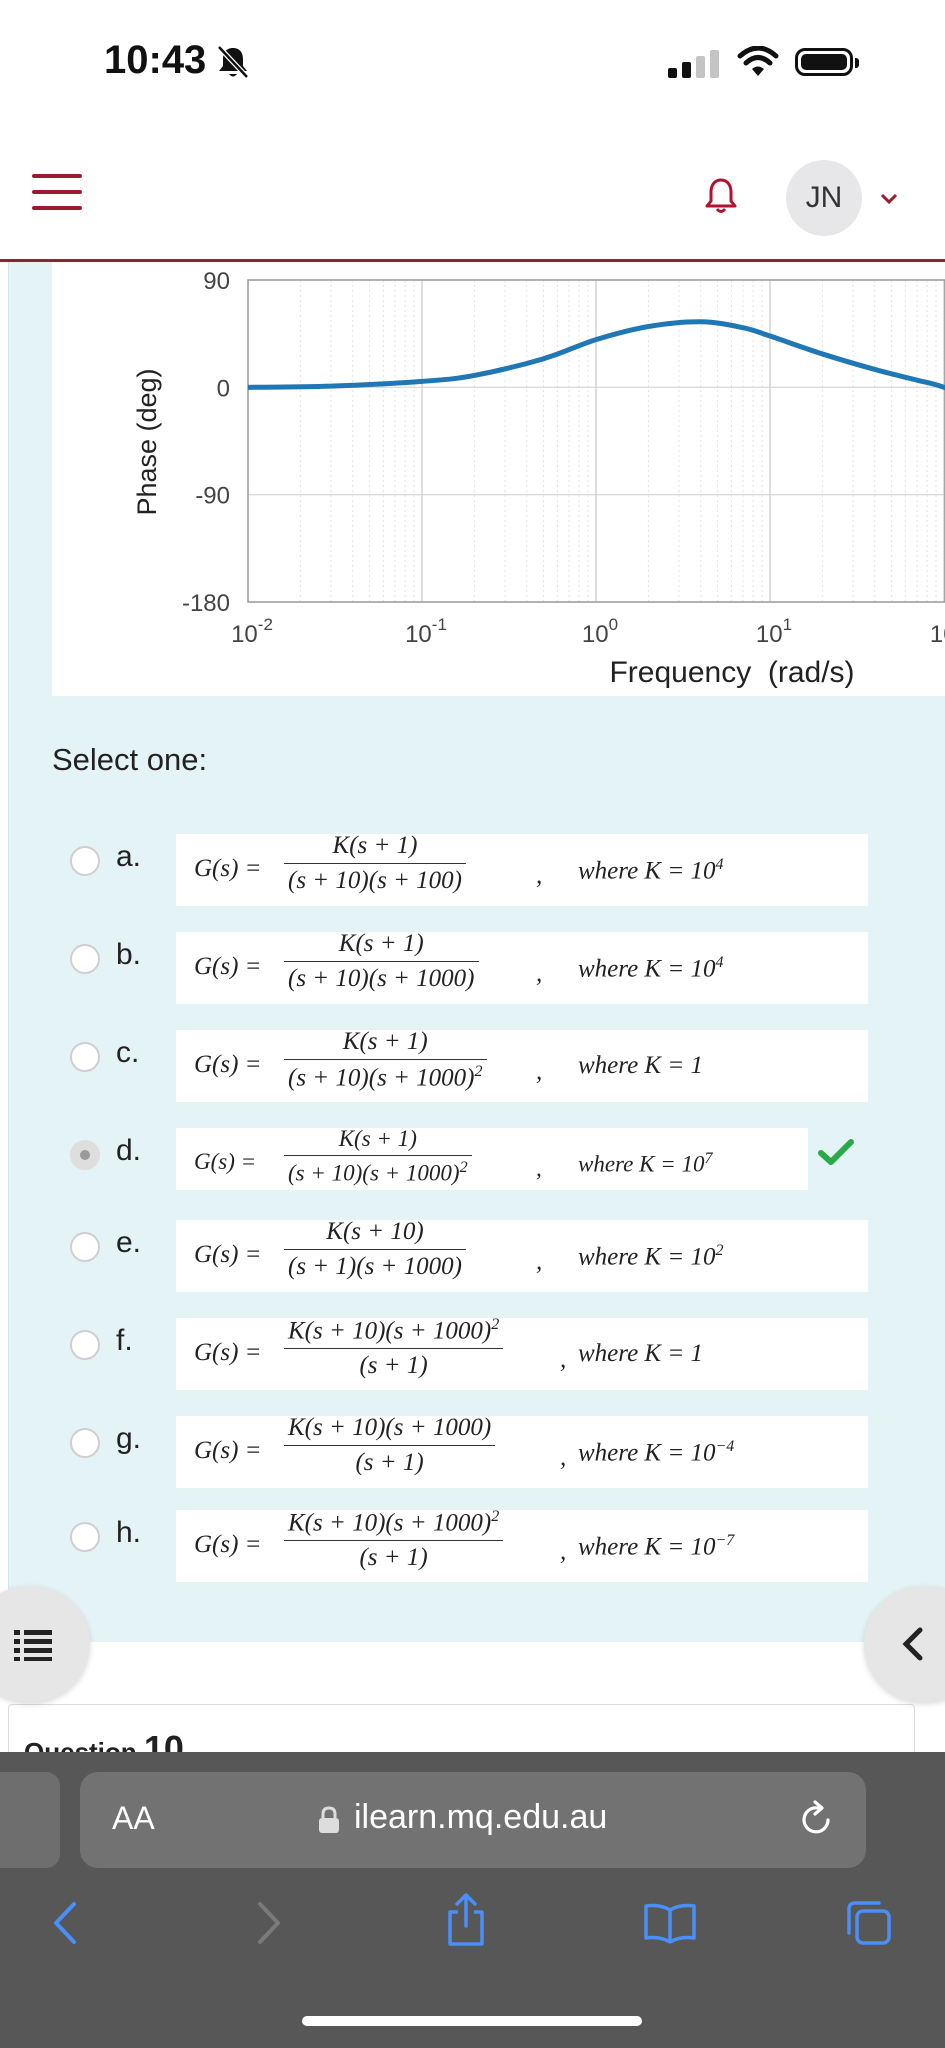 This screenshot has width=945, height=2048. I want to click on option-radio-d, so click(85, 1155).